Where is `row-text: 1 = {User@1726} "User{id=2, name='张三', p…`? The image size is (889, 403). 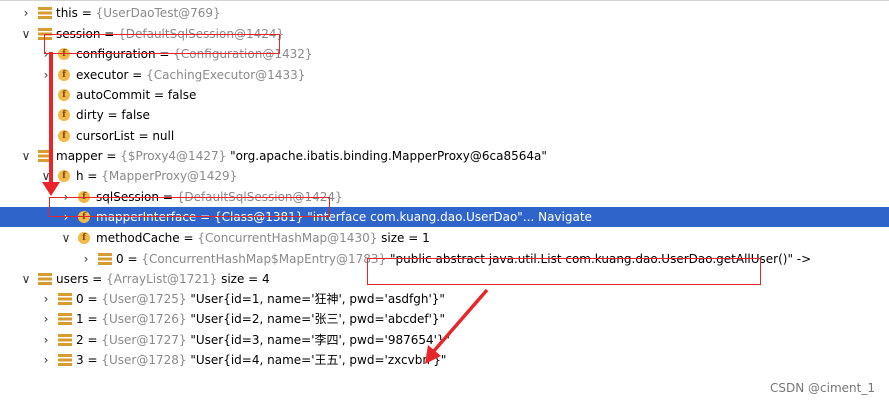
row-text: 1 = {User@1726} "User{id=2, name='张三', p… is located at coordinates (261, 319).